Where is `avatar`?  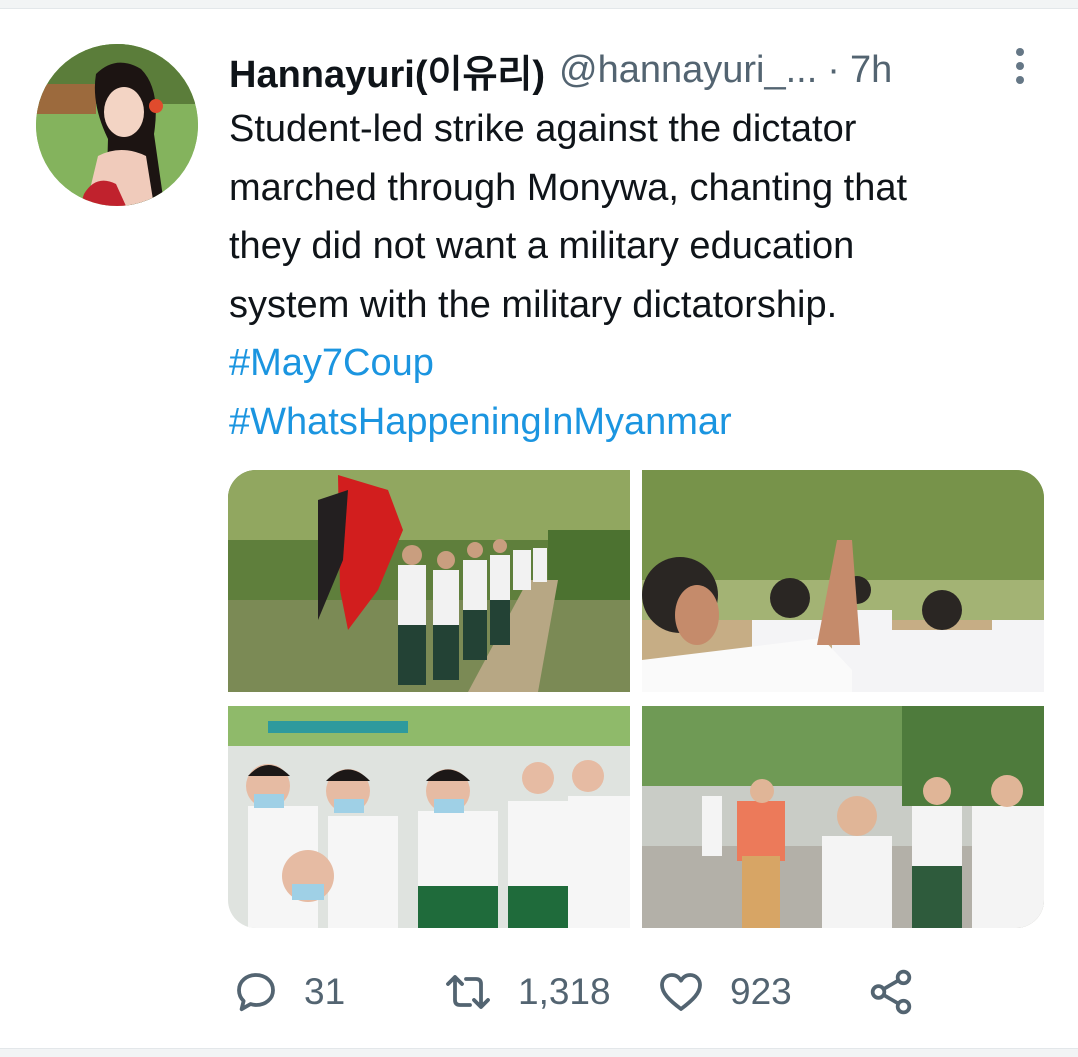
avatar is located at coordinates (117, 125).